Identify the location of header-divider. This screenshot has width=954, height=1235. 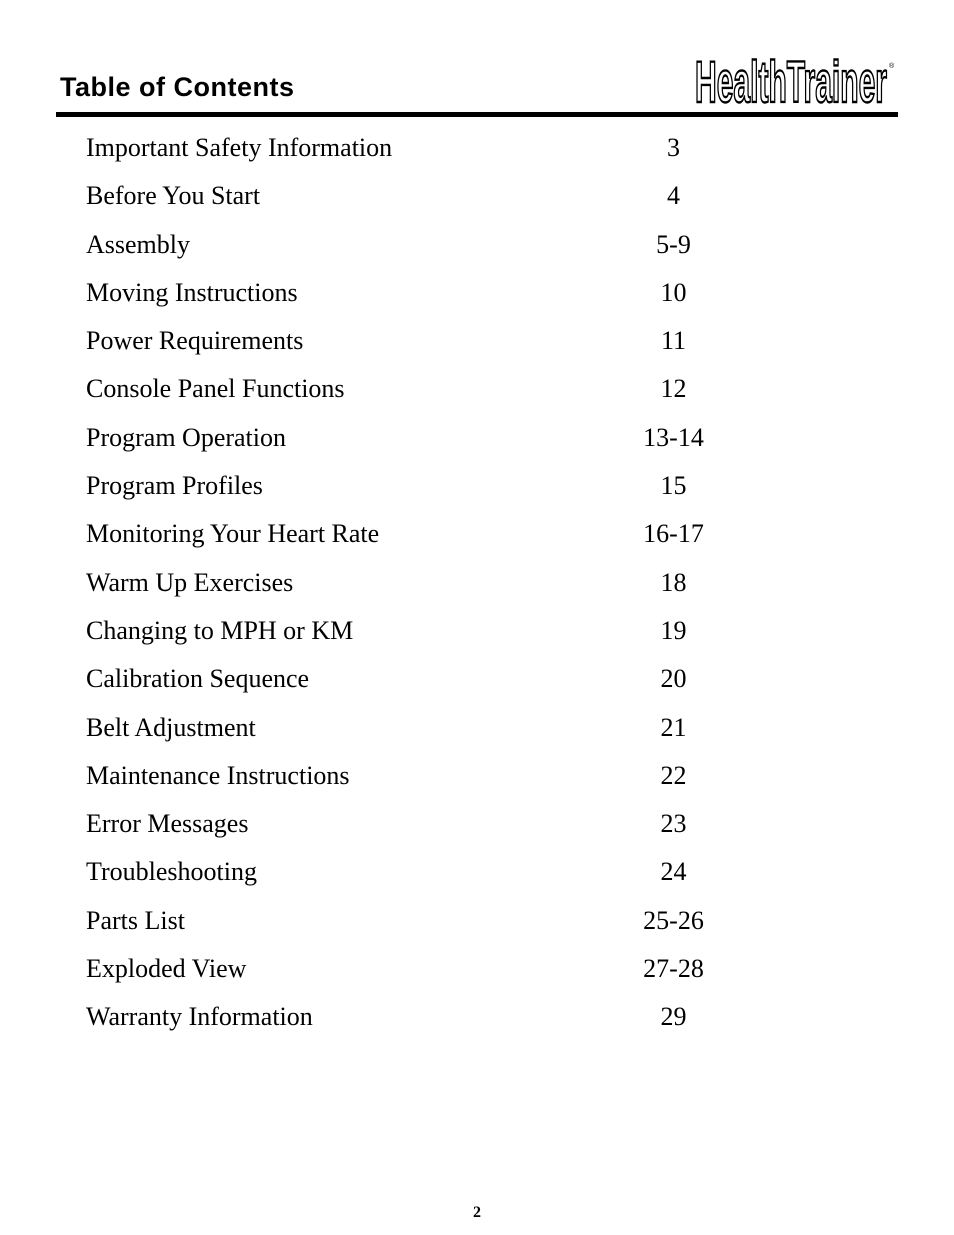
(477, 114).